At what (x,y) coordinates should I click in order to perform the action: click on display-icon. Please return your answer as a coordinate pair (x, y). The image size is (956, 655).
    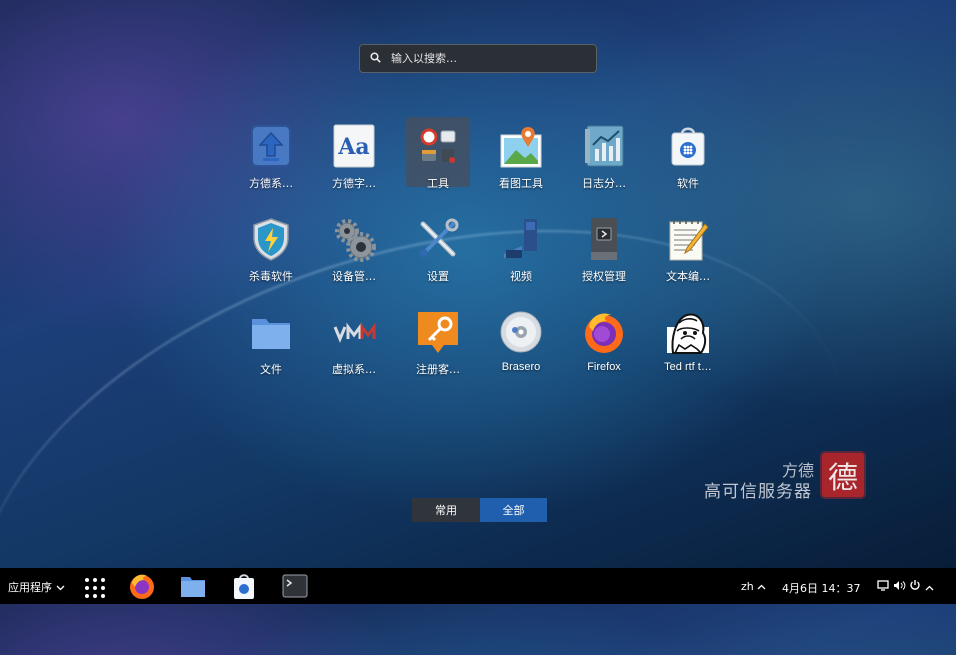
    Looking at the image, I should click on (885, 587).